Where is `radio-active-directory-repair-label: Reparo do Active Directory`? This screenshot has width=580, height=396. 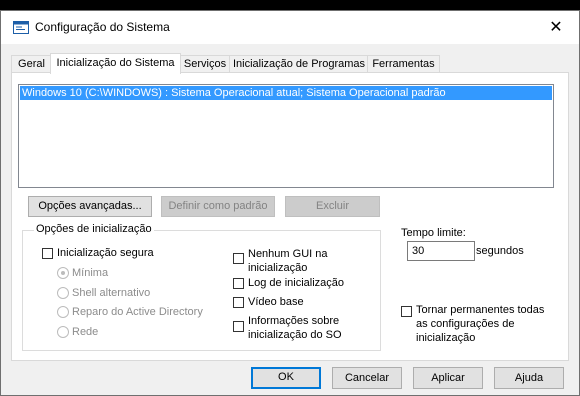
radio-active-directory-repair-label: Reparo do Active Directory is located at coordinates (137, 312).